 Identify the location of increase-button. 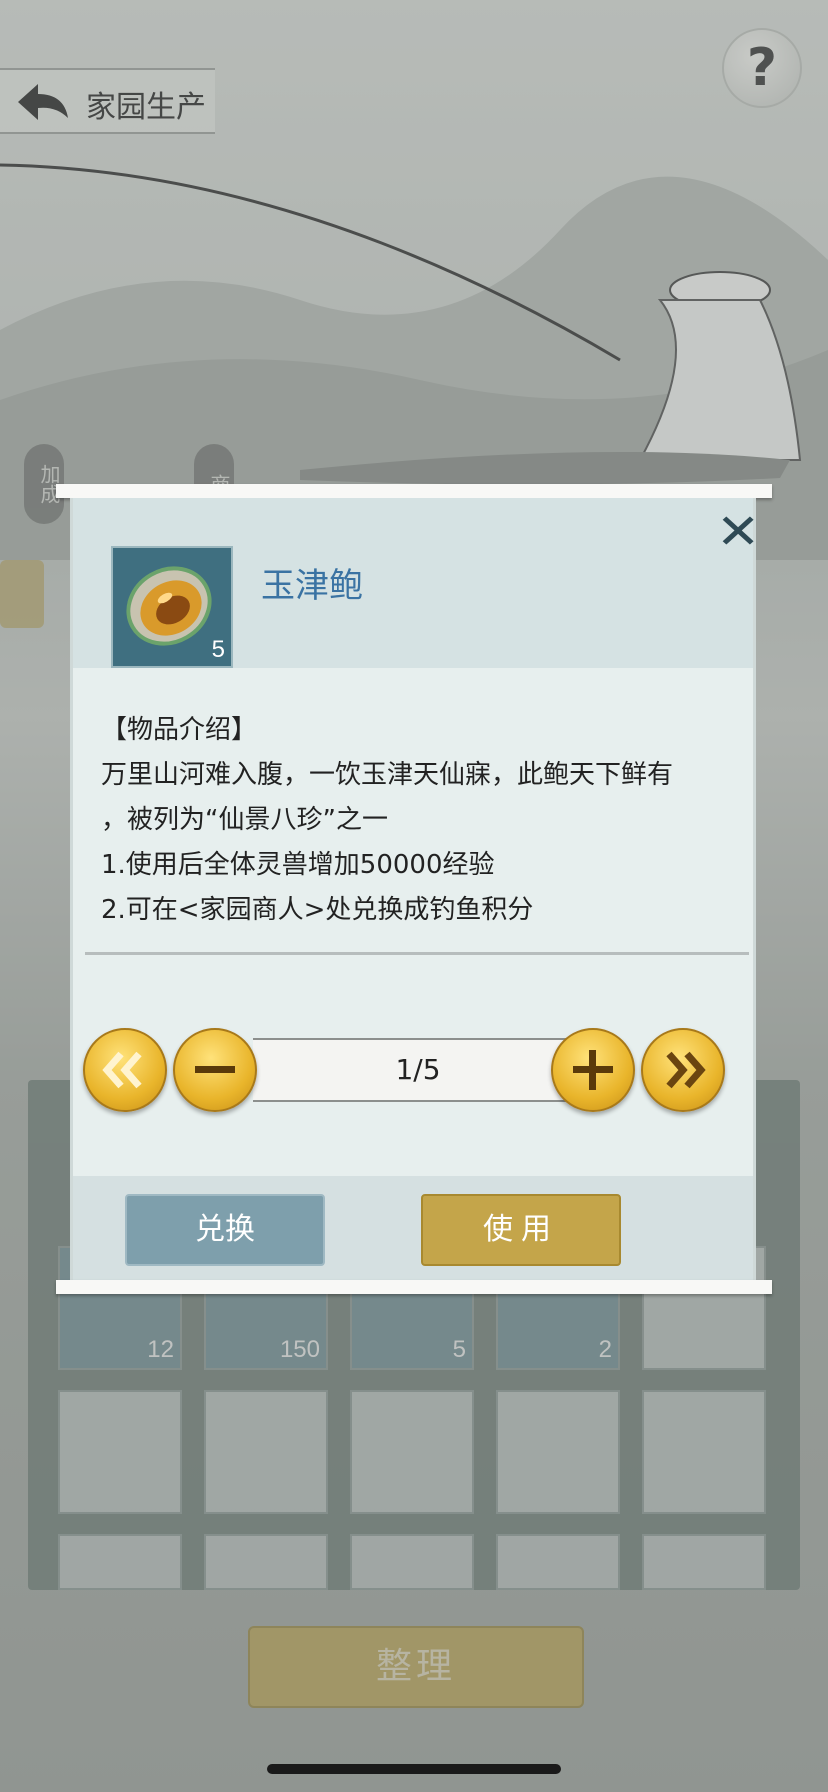
(593, 1070).